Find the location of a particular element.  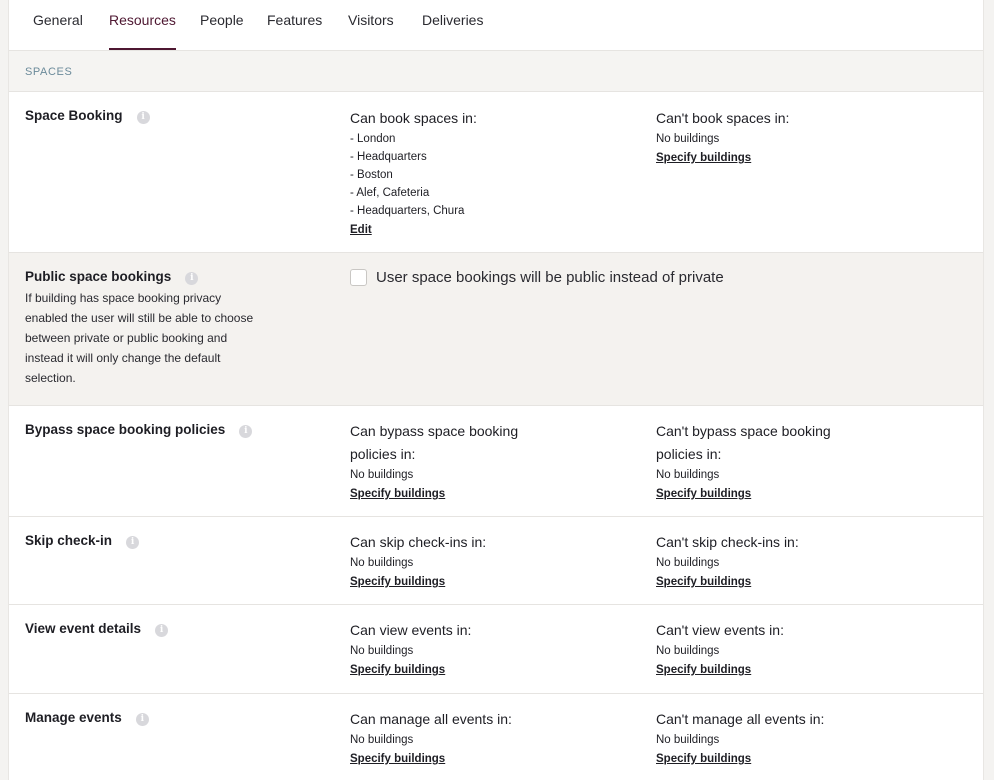

row-title-text: Public space bookings is located at coordinates (98, 276).